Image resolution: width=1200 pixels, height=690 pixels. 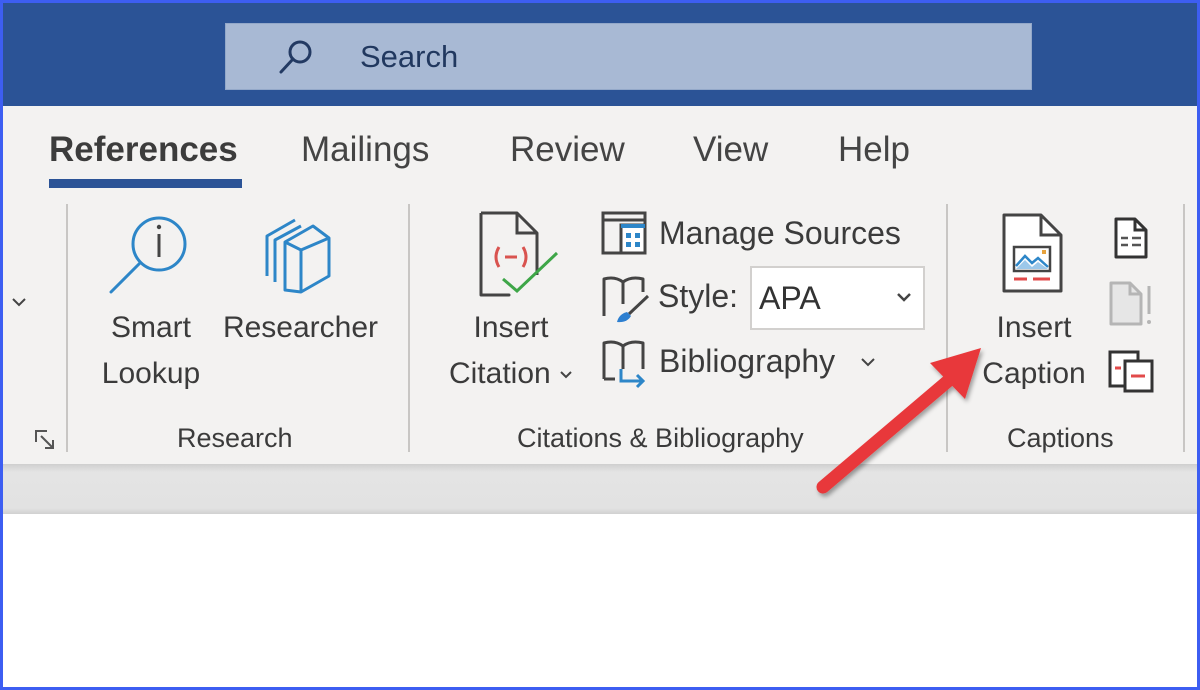 What do you see at coordinates (511, 327) in the screenshot?
I see `insert-citation-label-line1: Insert` at bounding box center [511, 327].